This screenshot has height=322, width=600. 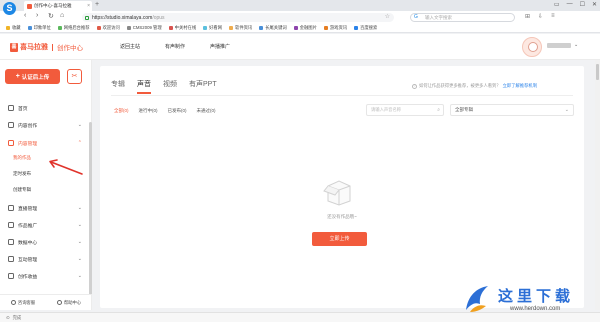 I want to click on annotation-arrow-icon, so click(x=66, y=167).